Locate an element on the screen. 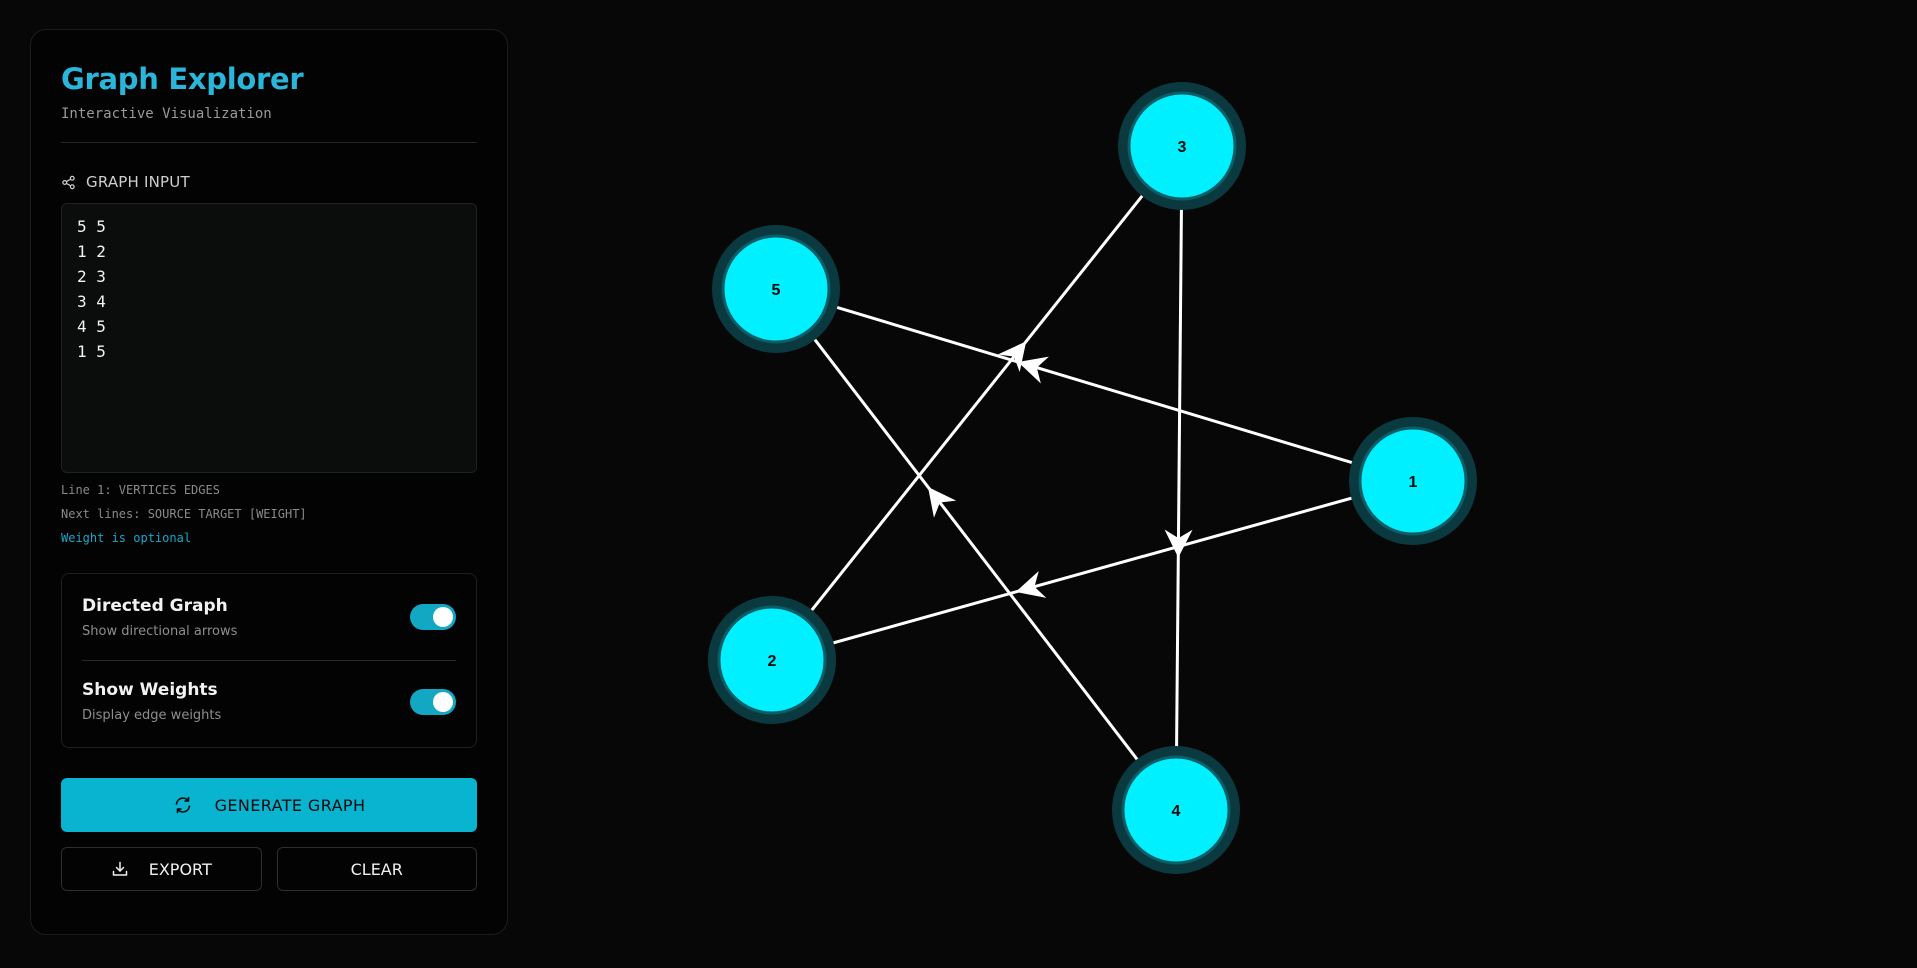 The image size is (1917, 968). app-title: Graph Explorer is located at coordinates (182, 79).